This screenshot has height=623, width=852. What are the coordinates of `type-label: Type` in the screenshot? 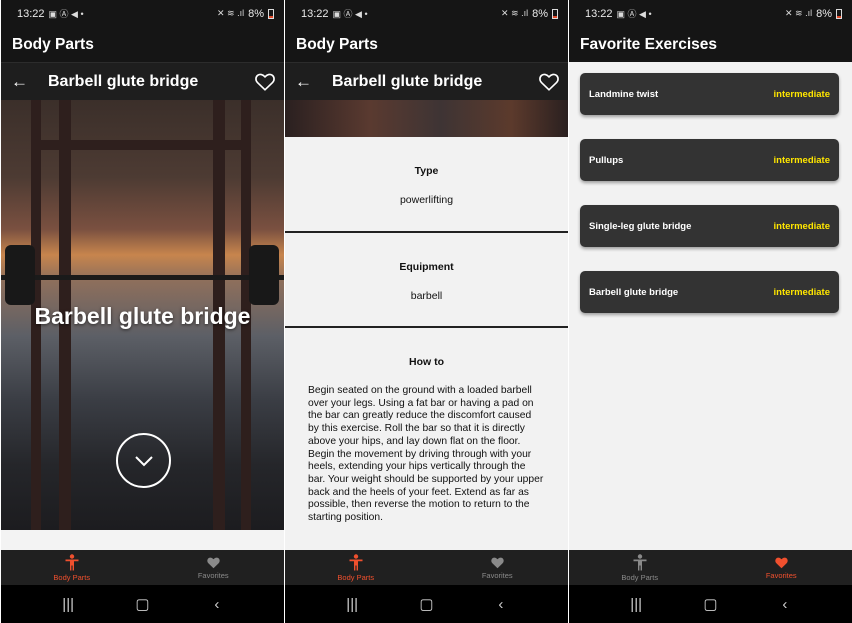 It's located at (426, 171).